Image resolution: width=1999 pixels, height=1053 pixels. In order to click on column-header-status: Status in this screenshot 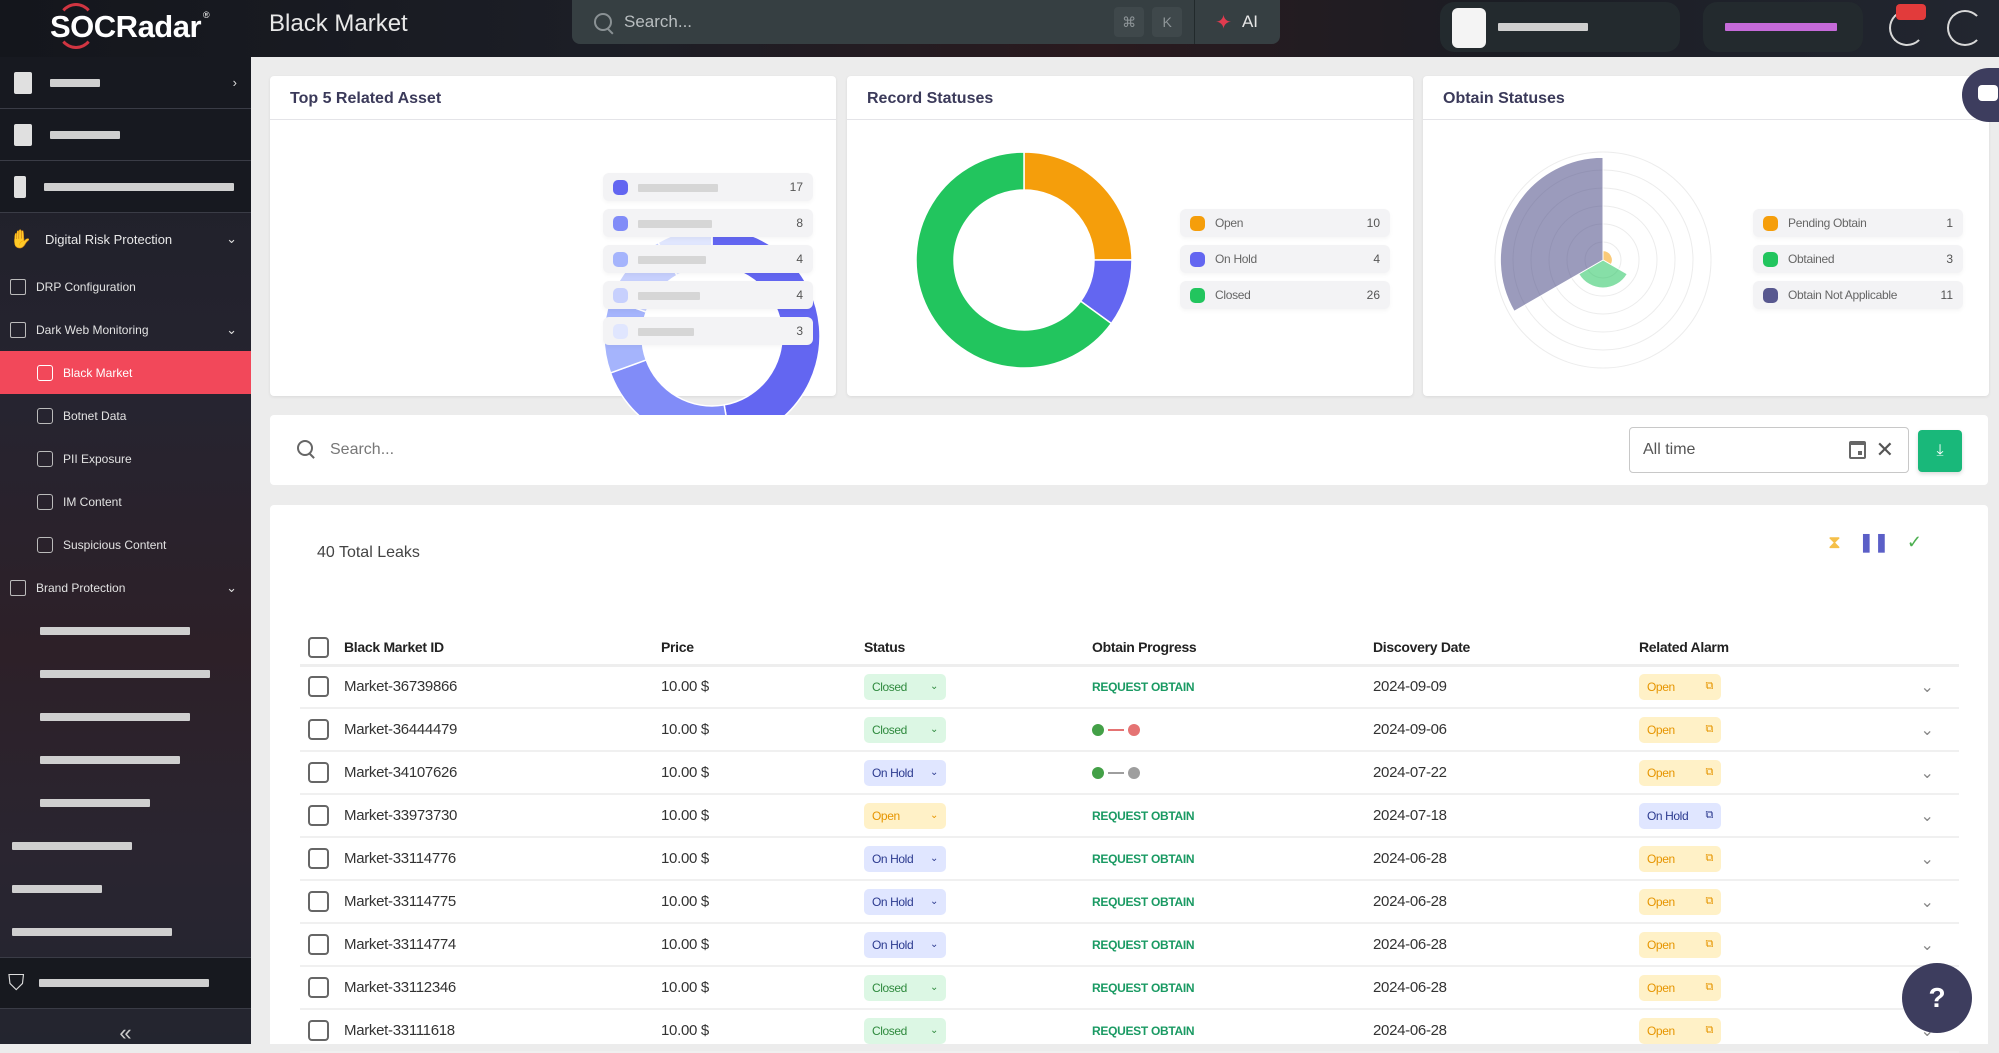, I will do `click(978, 649)`.